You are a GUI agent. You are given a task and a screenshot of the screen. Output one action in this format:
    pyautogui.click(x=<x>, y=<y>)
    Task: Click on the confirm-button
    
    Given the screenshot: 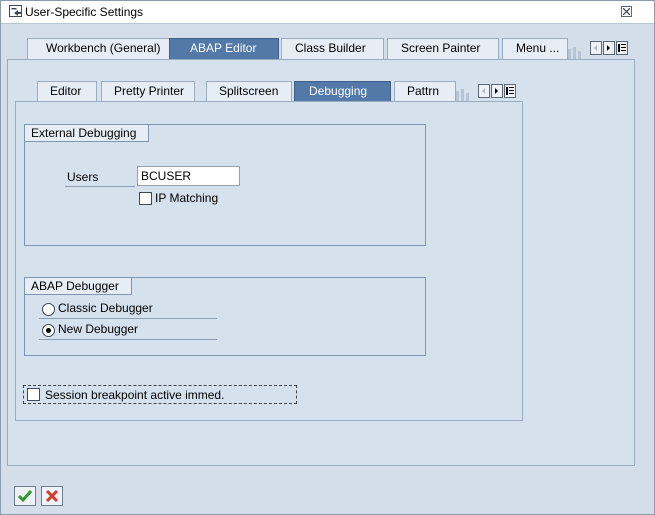 What is the action you would take?
    pyautogui.click(x=25, y=496)
    